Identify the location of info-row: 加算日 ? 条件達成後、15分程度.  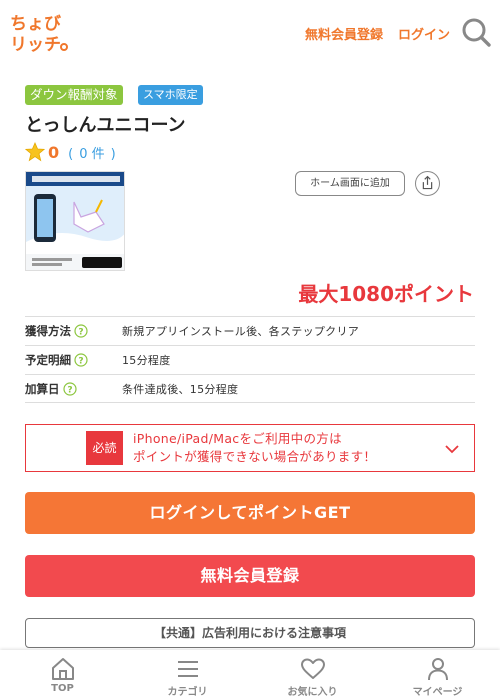
(250, 388).